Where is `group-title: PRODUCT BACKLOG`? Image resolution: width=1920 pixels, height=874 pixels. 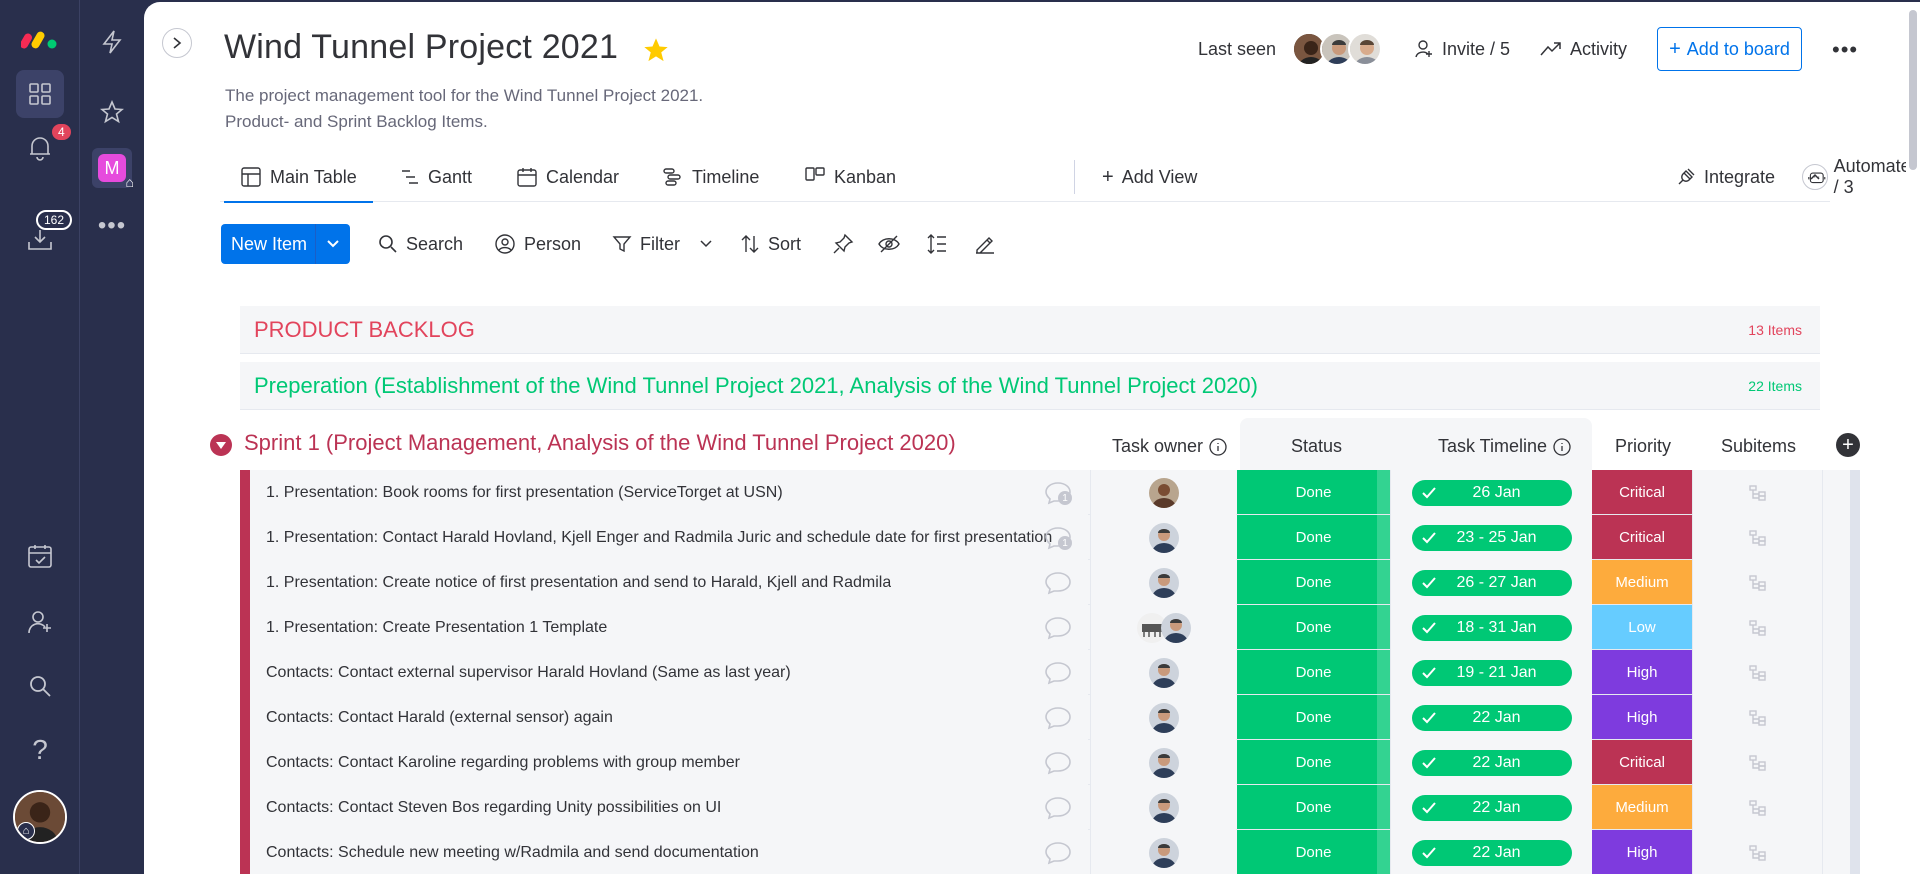
group-title: PRODUCT BACKLOG is located at coordinates (364, 330).